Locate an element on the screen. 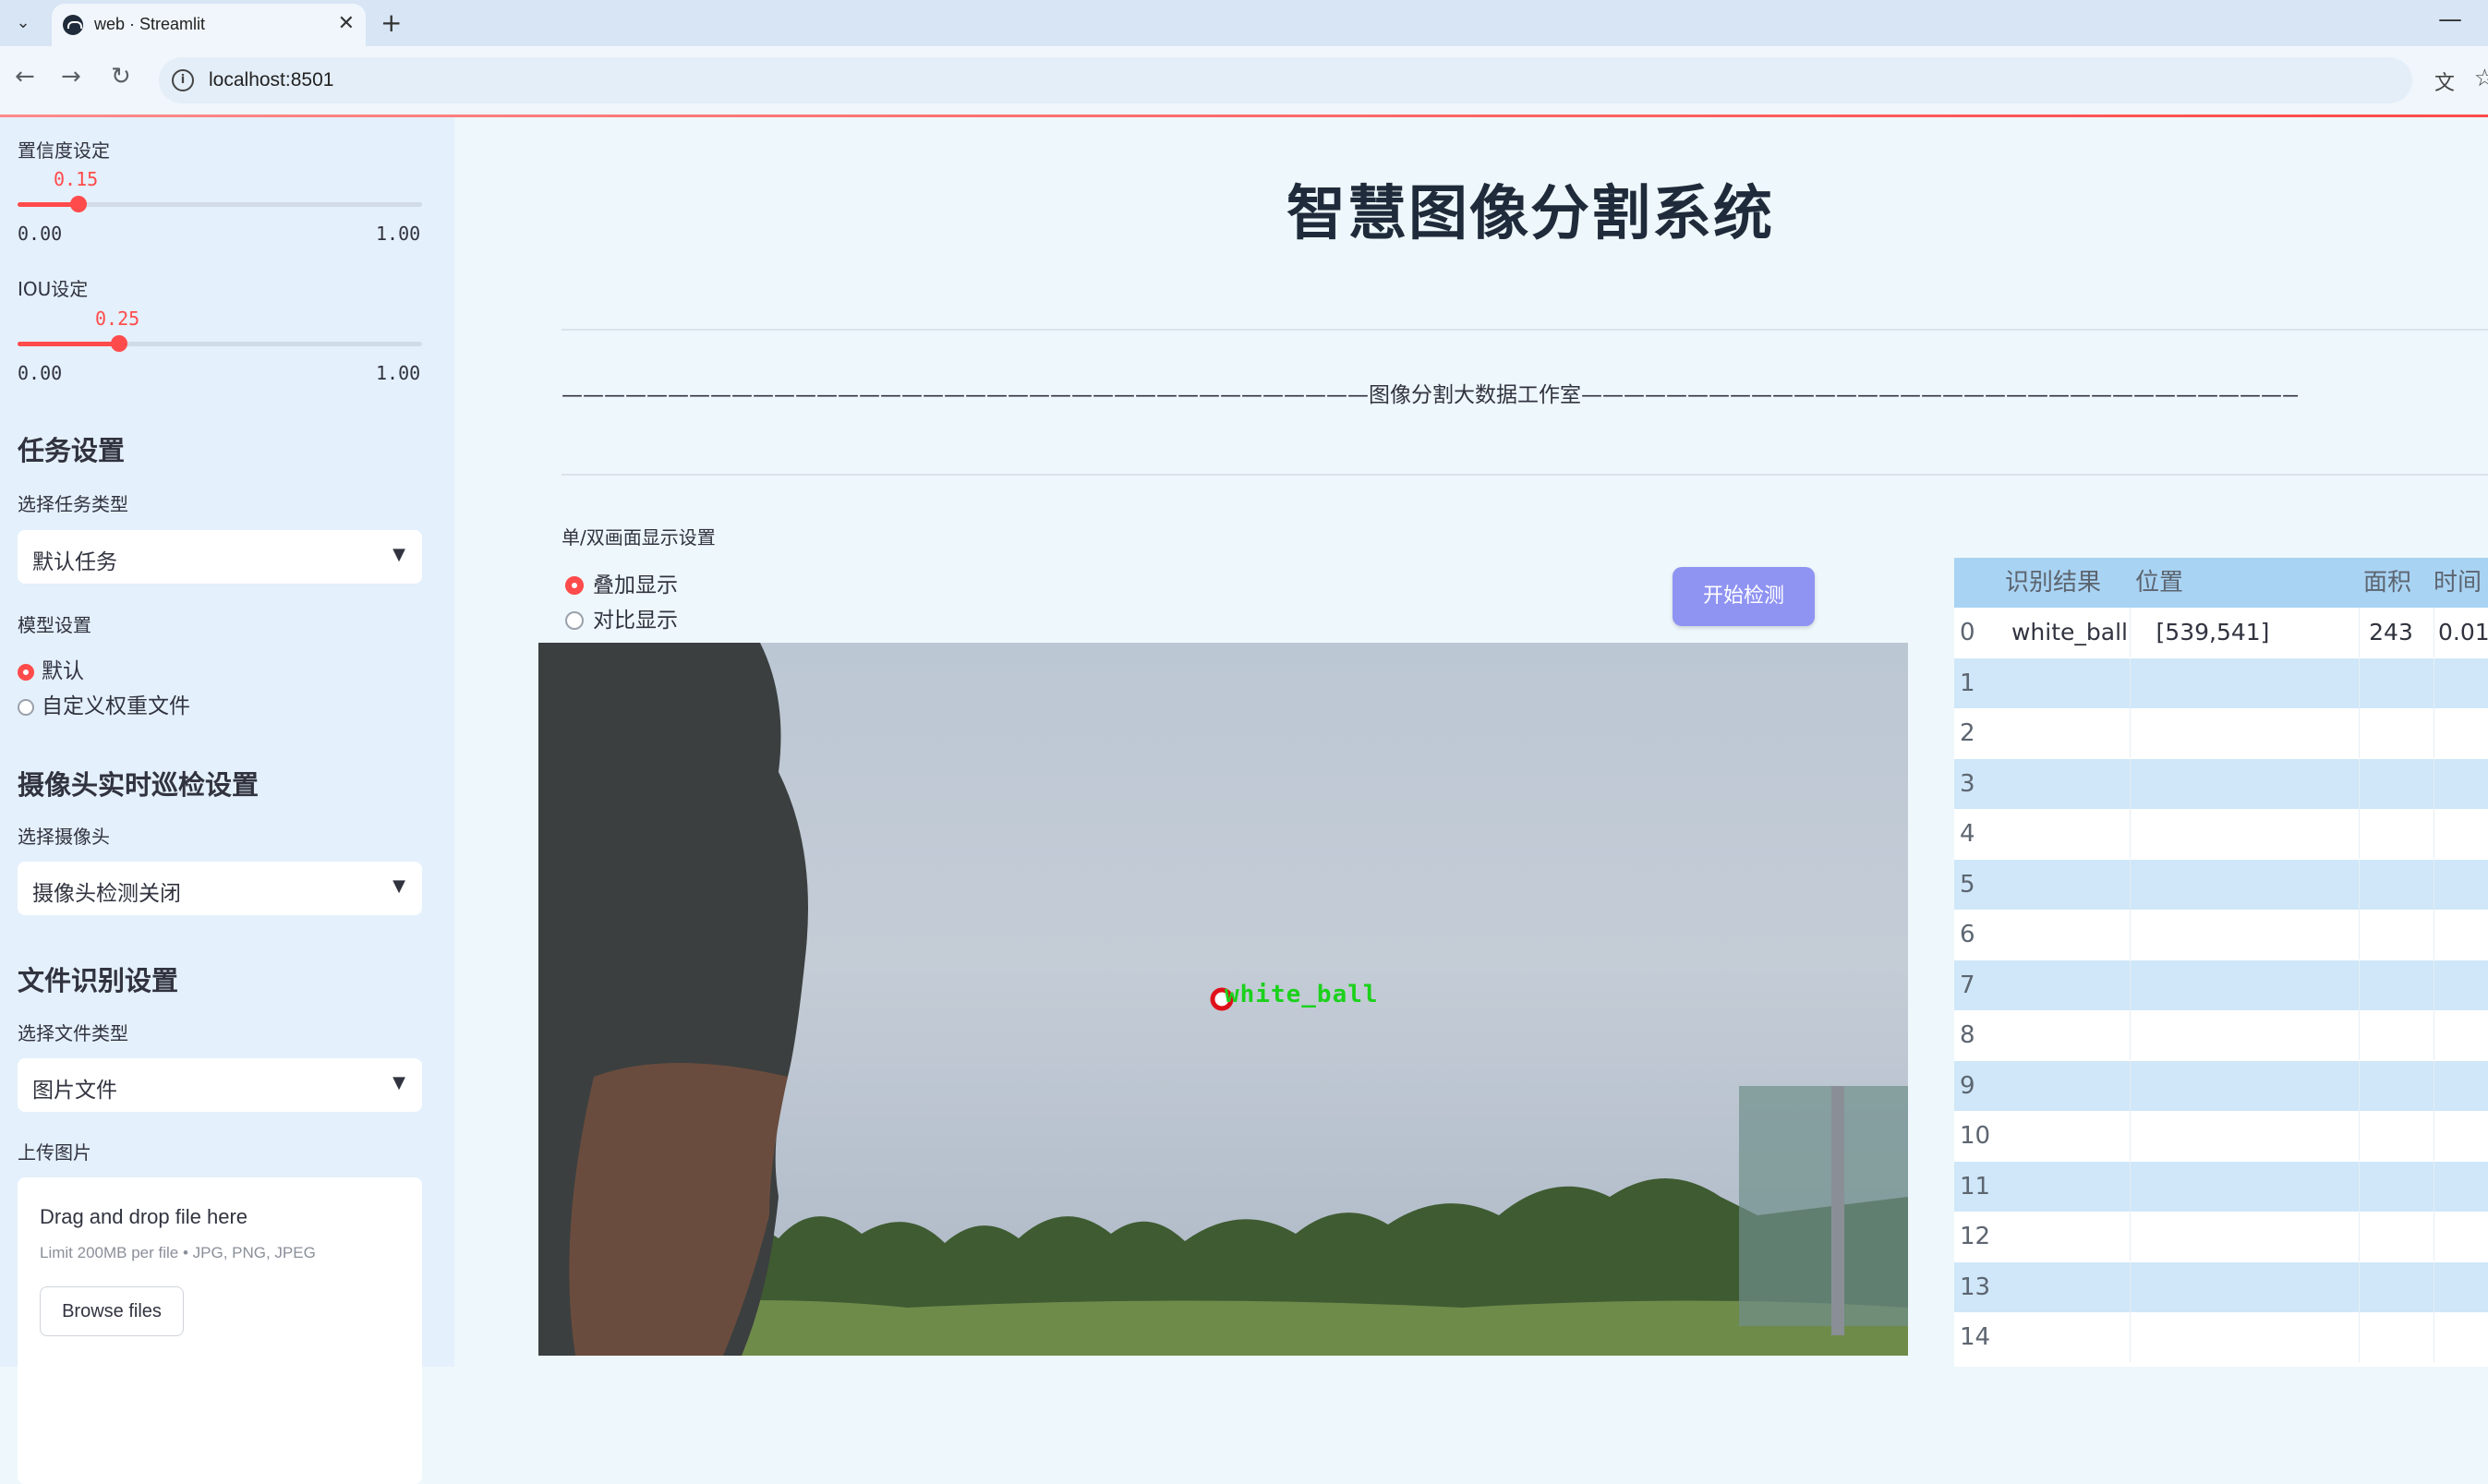  confidence-slider-thumb is located at coordinates (78, 204).